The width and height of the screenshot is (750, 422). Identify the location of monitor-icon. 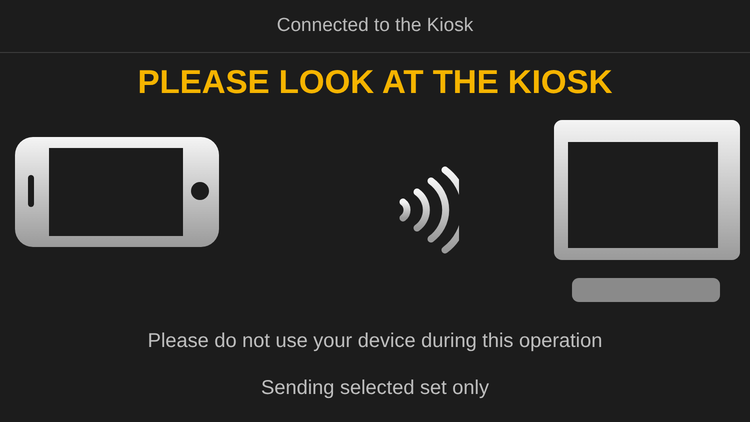
(647, 211).